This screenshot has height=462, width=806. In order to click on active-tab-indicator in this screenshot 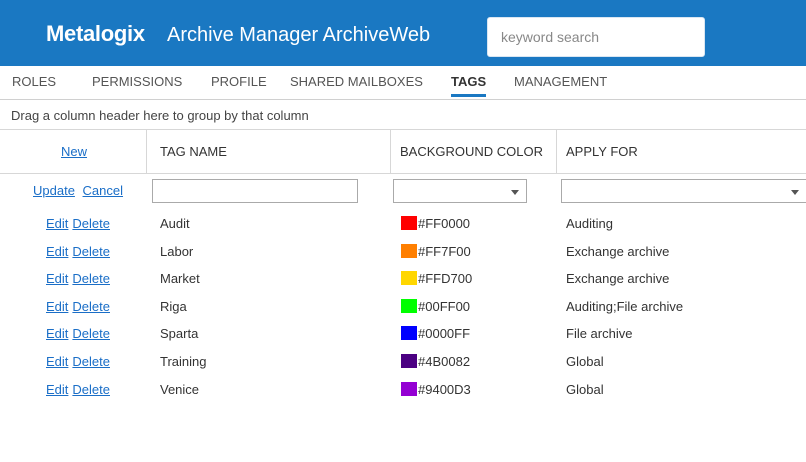, I will do `click(469, 95)`.